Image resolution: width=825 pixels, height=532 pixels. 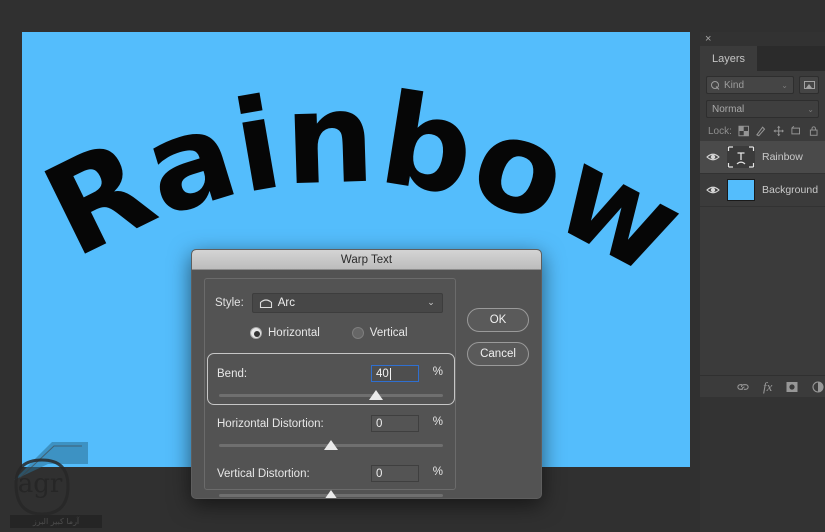 I want to click on horizontal-distortion-unit: %, so click(x=437, y=422).